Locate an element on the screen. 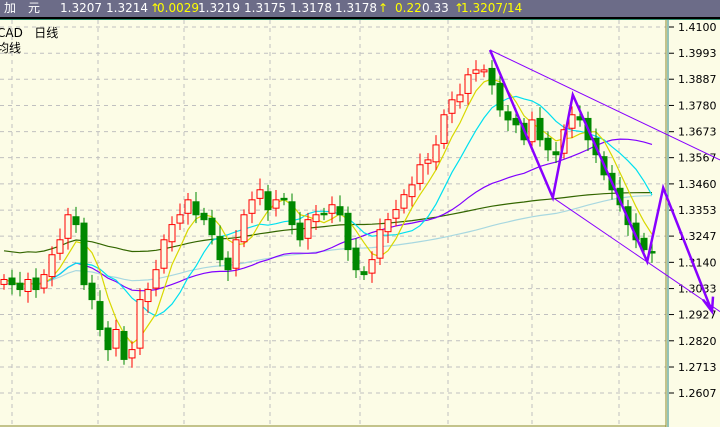  quote-low: 1.3175 is located at coordinates (265, 8).